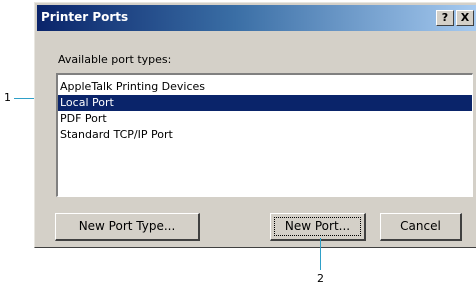 This screenshot has width=476, height=286. I want to click on cancel-label: Cancel, so click(420, 226).